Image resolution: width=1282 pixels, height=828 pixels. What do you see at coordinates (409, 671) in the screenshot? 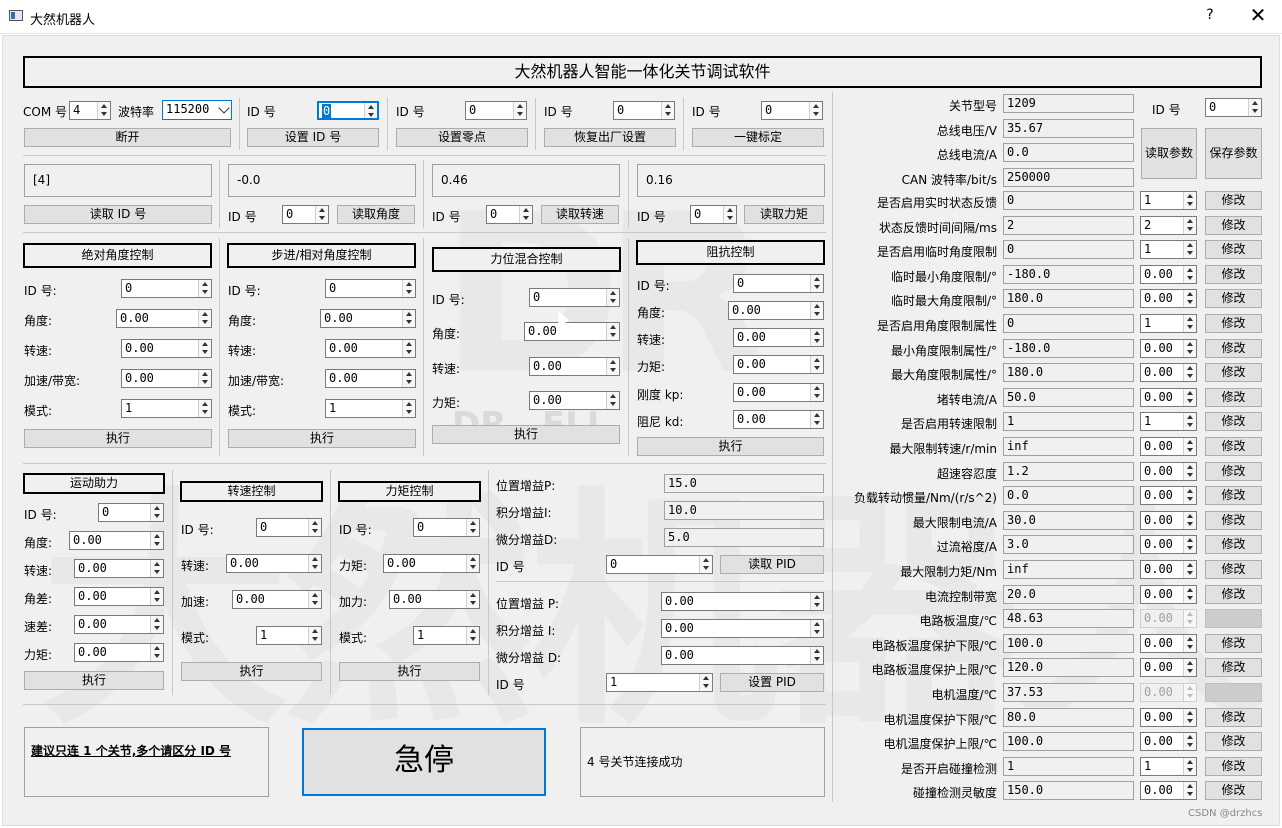
I see `torquectl-exec-button: 执行` at bounding box center [409, 671].